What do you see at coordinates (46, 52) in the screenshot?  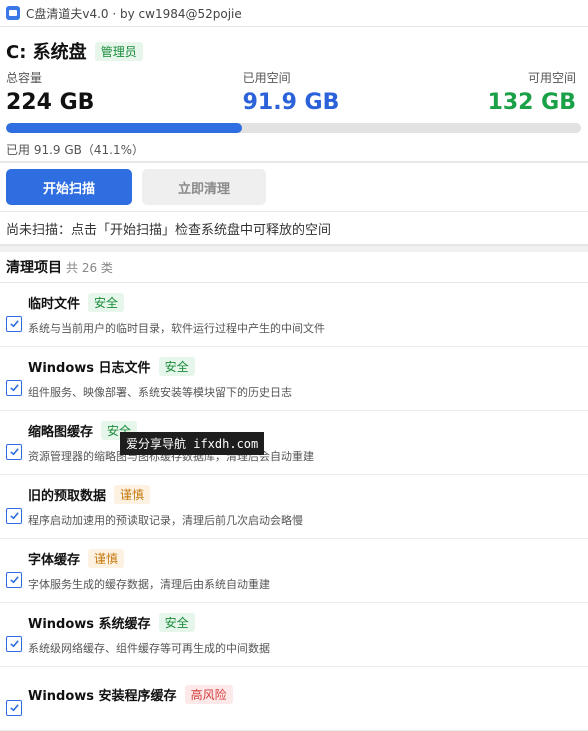 I see `disk-title: C: 系统盘` at bounding box center [46, 52].